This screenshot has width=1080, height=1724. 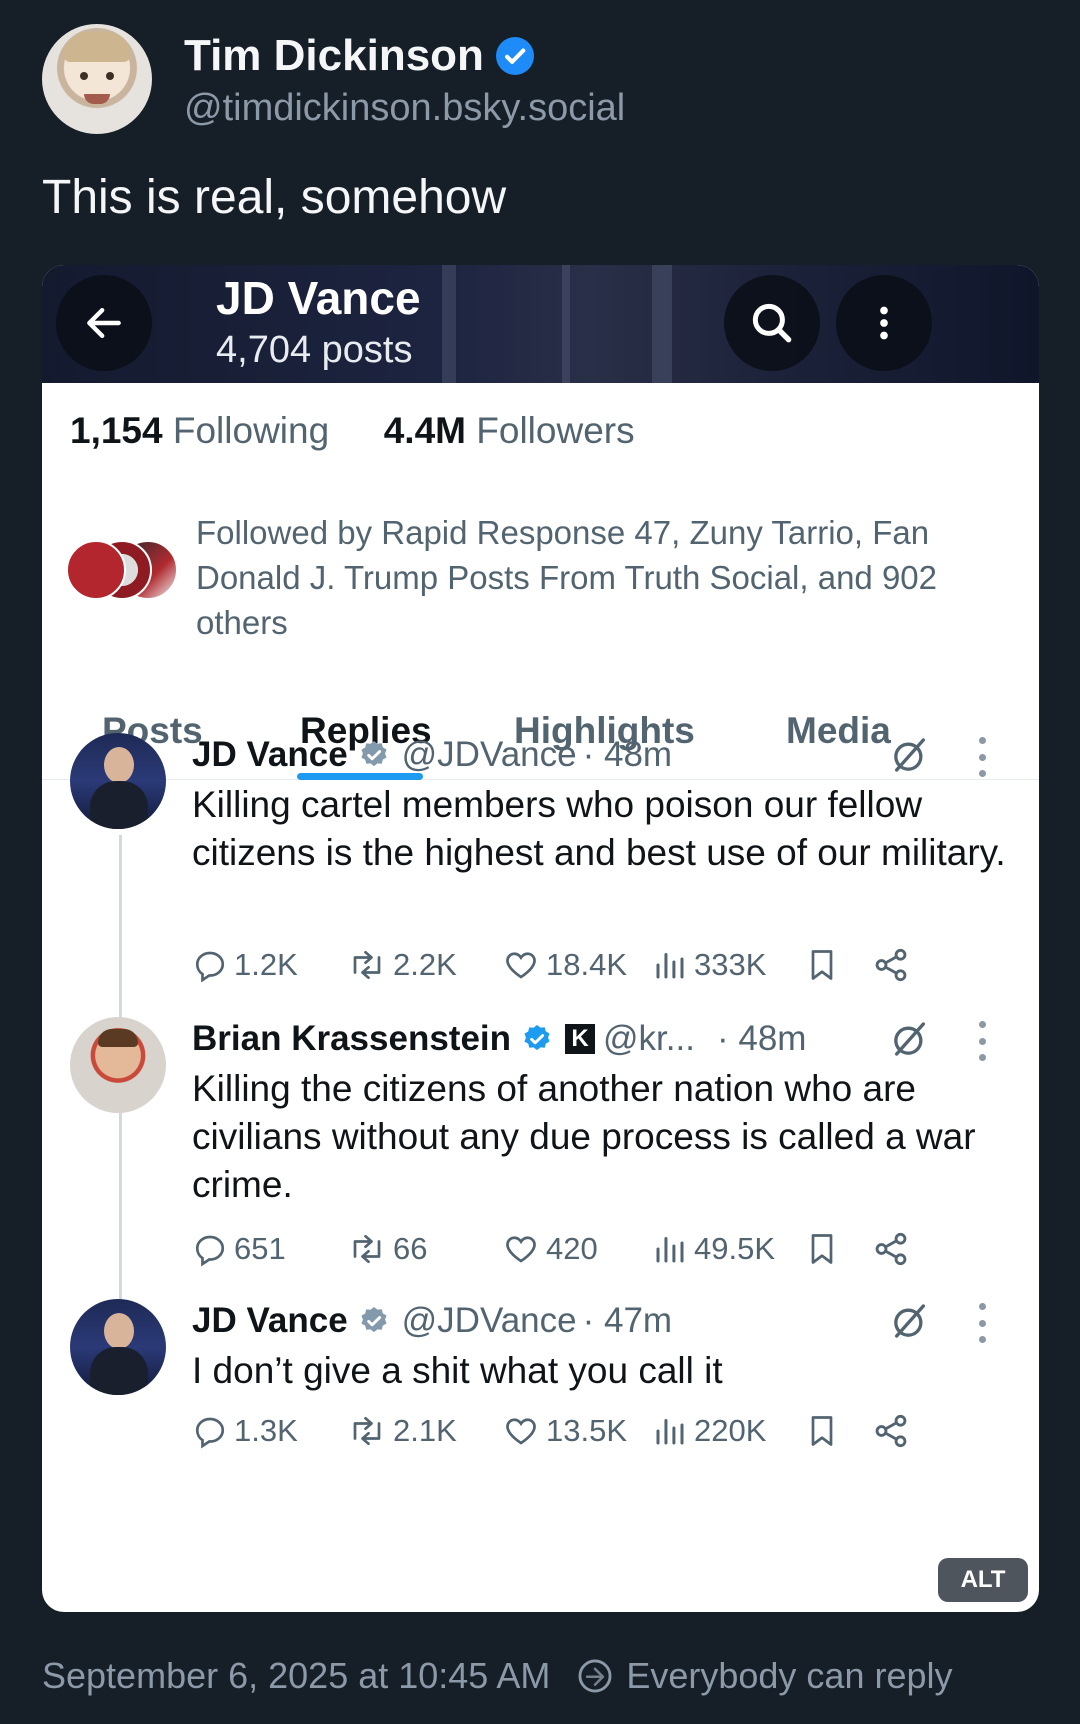 I want to click on views-button: 49.5K, so click(x=713, y=1249).